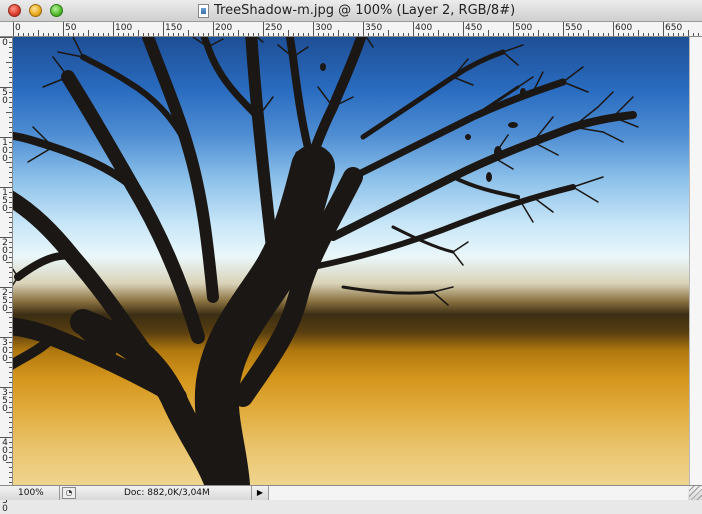 Image resolution: width=702 pixels, height=514 pixels. Describe the element at coordinates (674, 28) in the screenshot. I see `ruler-label: 650` at that location.